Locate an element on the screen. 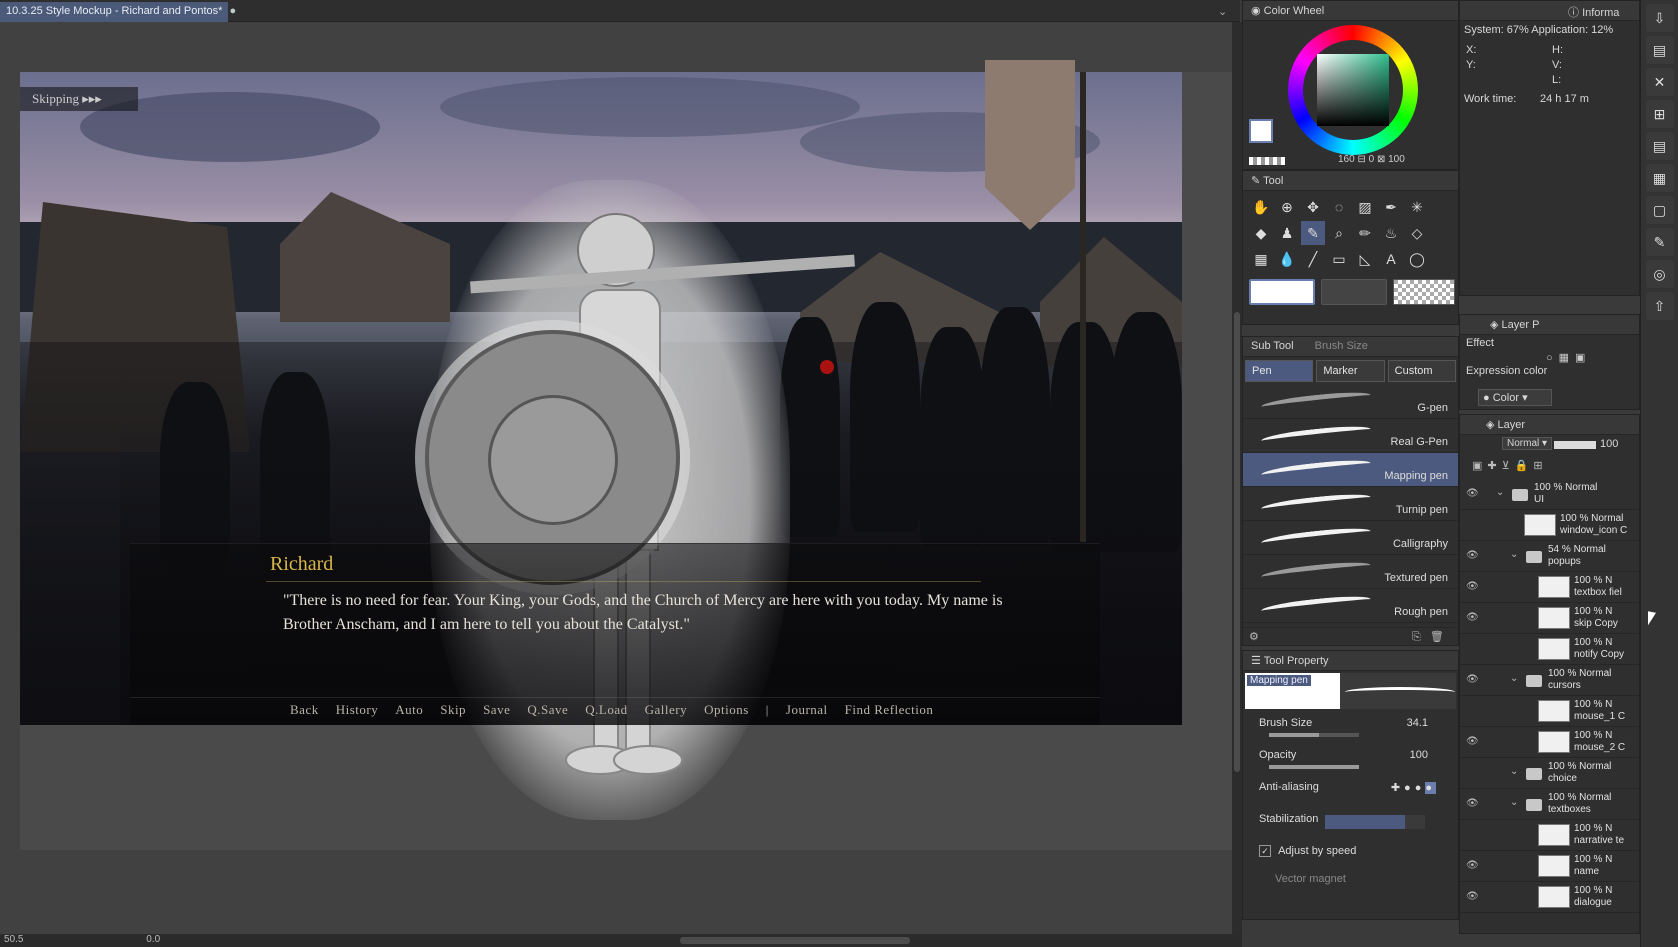  close-tab-icon: ● is located at coordinates (233, 11).